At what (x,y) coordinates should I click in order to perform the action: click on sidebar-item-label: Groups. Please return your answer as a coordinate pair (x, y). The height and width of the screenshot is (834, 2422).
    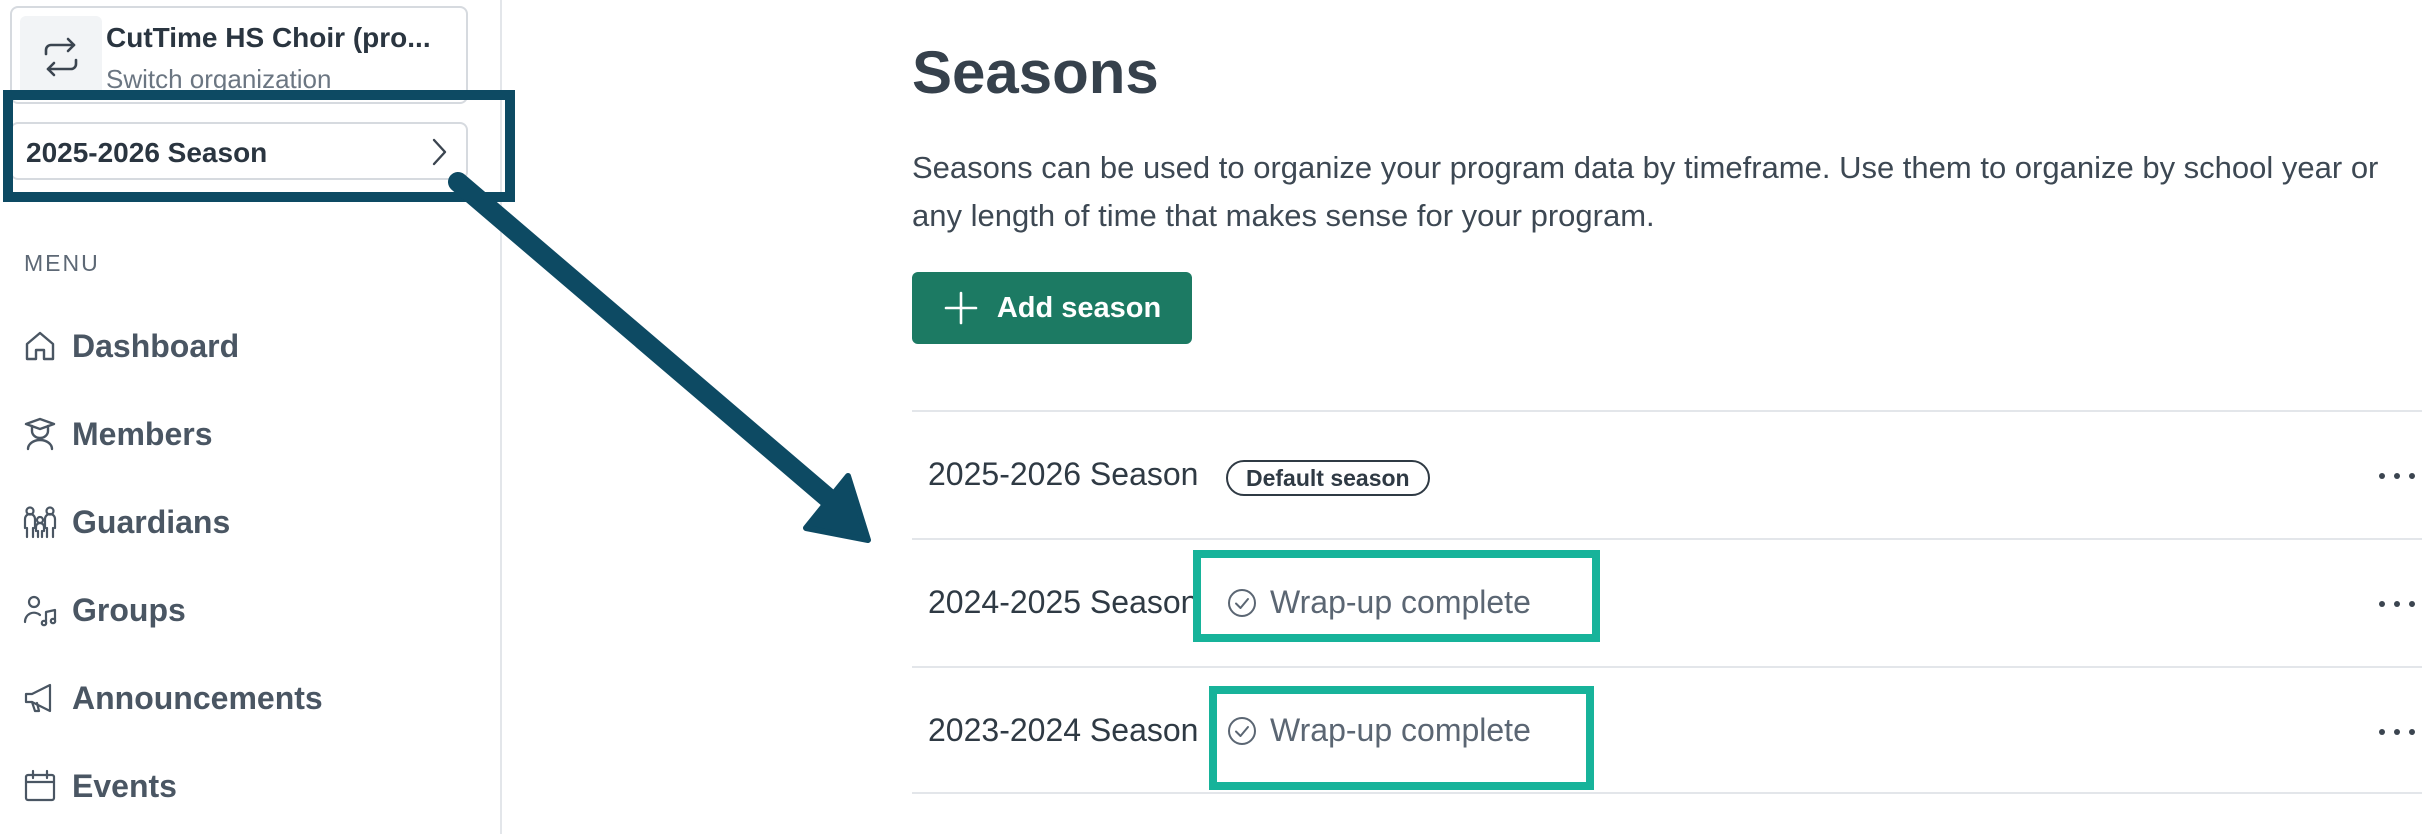
    Looking at the image, I should click on (129, 609).